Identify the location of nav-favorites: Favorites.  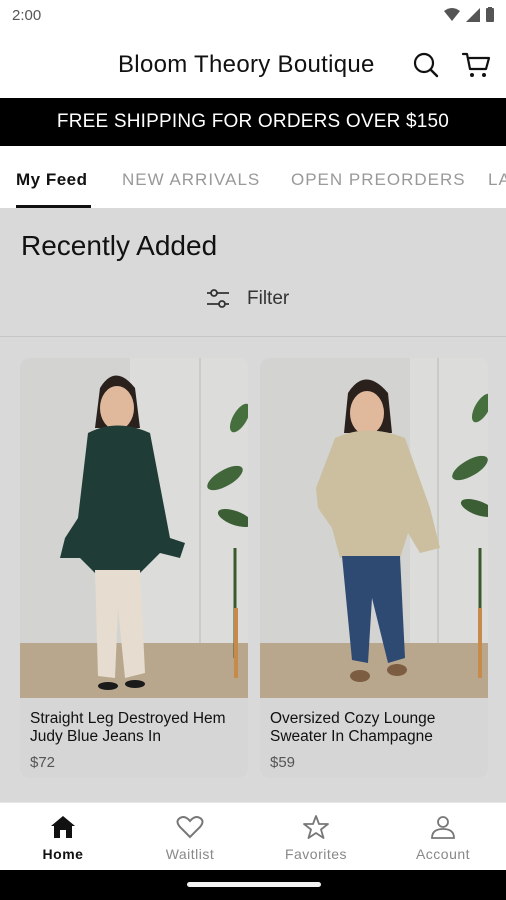
(316, 837).